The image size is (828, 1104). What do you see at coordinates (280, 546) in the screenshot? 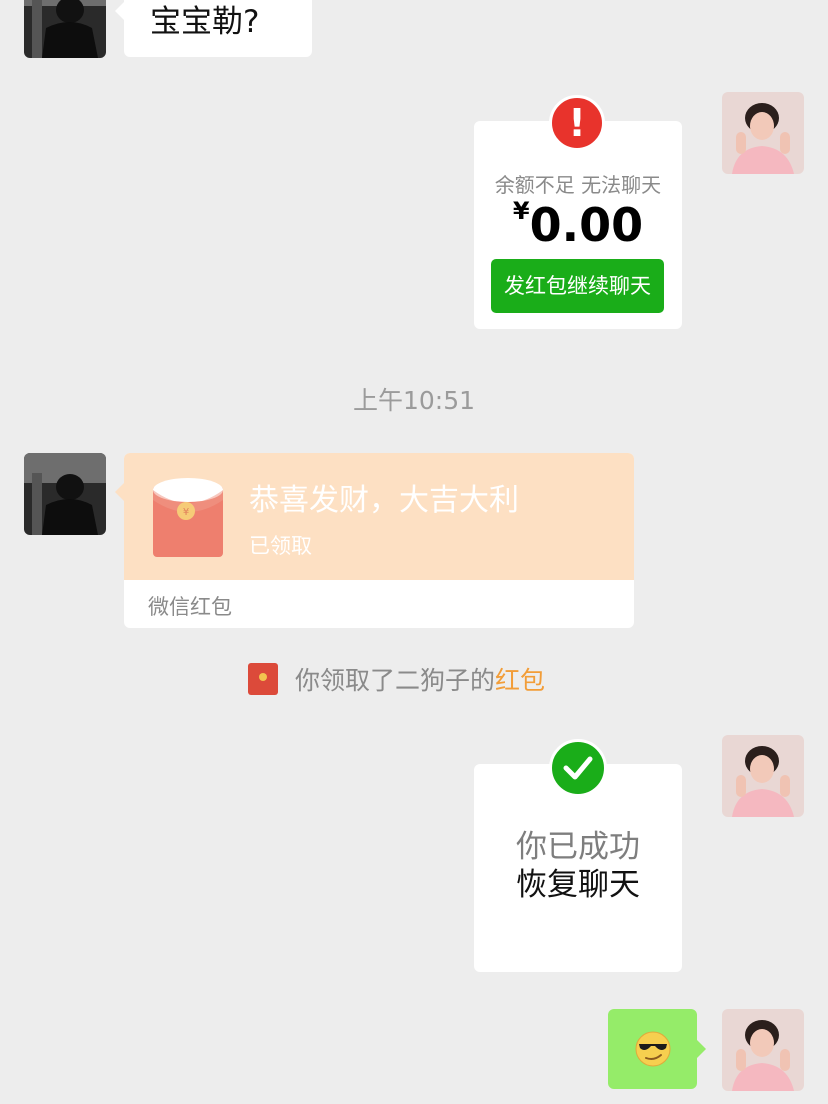
I see `red-packet-status: 已领取` at bounding box center [280, 546].